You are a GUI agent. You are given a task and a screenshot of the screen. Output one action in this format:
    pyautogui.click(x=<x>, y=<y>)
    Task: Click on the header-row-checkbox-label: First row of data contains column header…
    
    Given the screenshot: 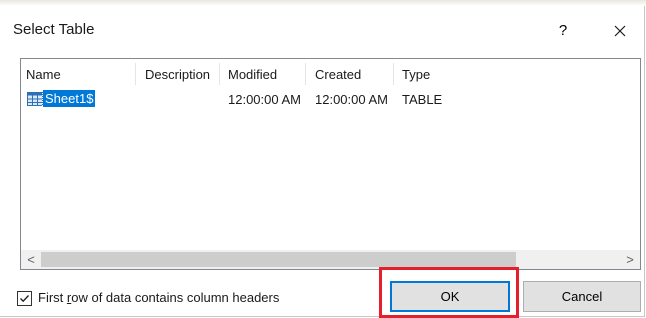 What is the action you would take?
    pyautogui.click(x=158, y=297)
    